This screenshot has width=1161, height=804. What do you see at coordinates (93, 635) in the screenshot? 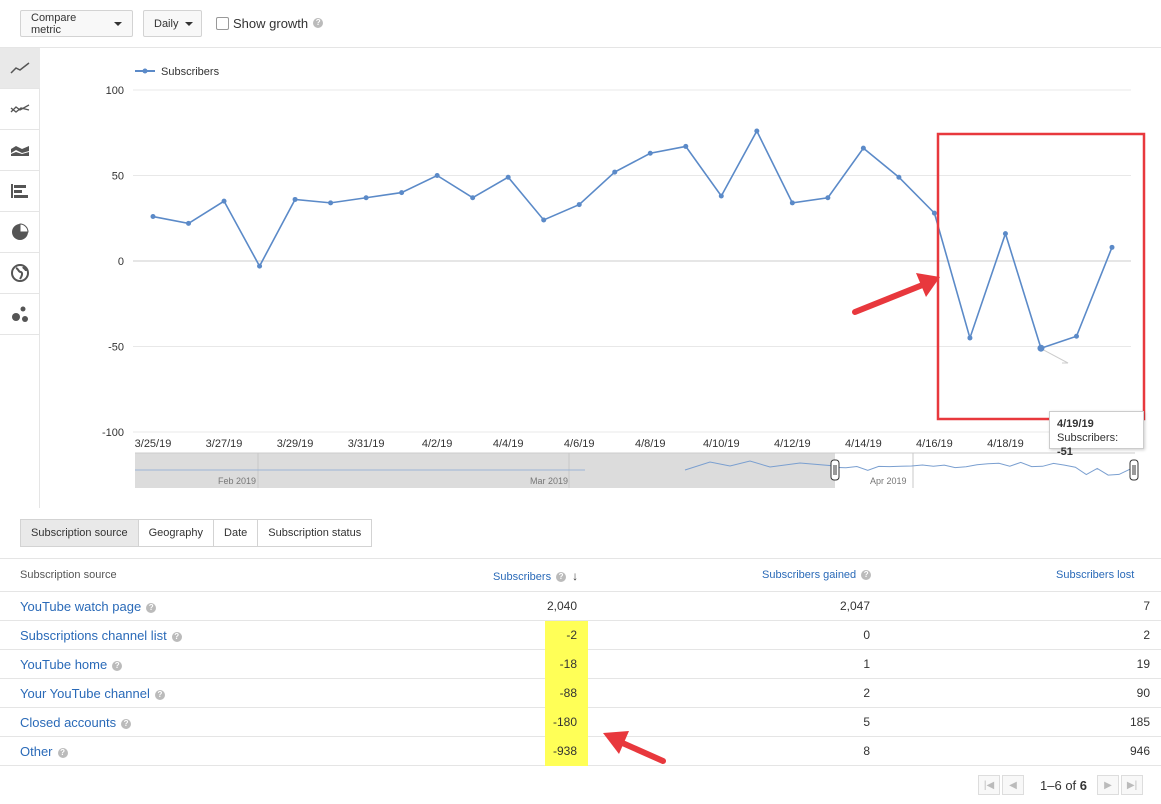
I see `source-label: Subscriptions channel list` at bounding box center [93, 635].